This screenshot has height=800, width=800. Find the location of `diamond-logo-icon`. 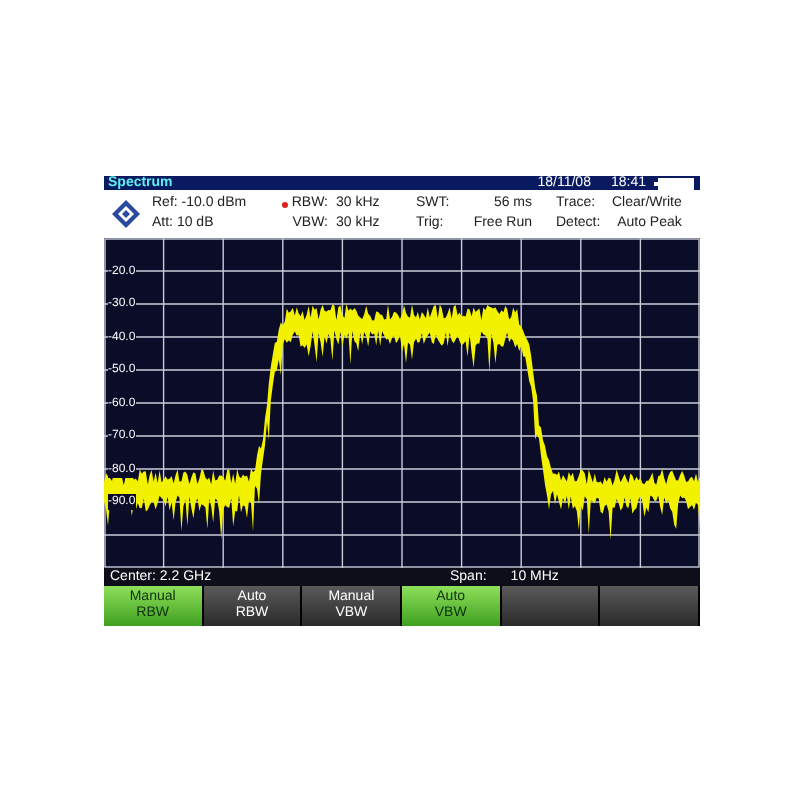

diamond-logo-icon is located at coordinates (126, 214).